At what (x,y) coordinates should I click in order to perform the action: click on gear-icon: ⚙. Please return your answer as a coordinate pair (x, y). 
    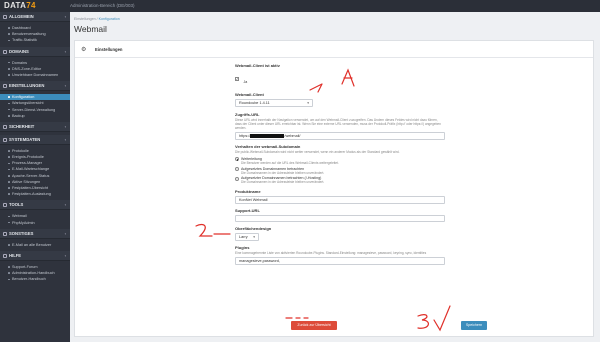
    Looking at the image, I should click on (84, 50).